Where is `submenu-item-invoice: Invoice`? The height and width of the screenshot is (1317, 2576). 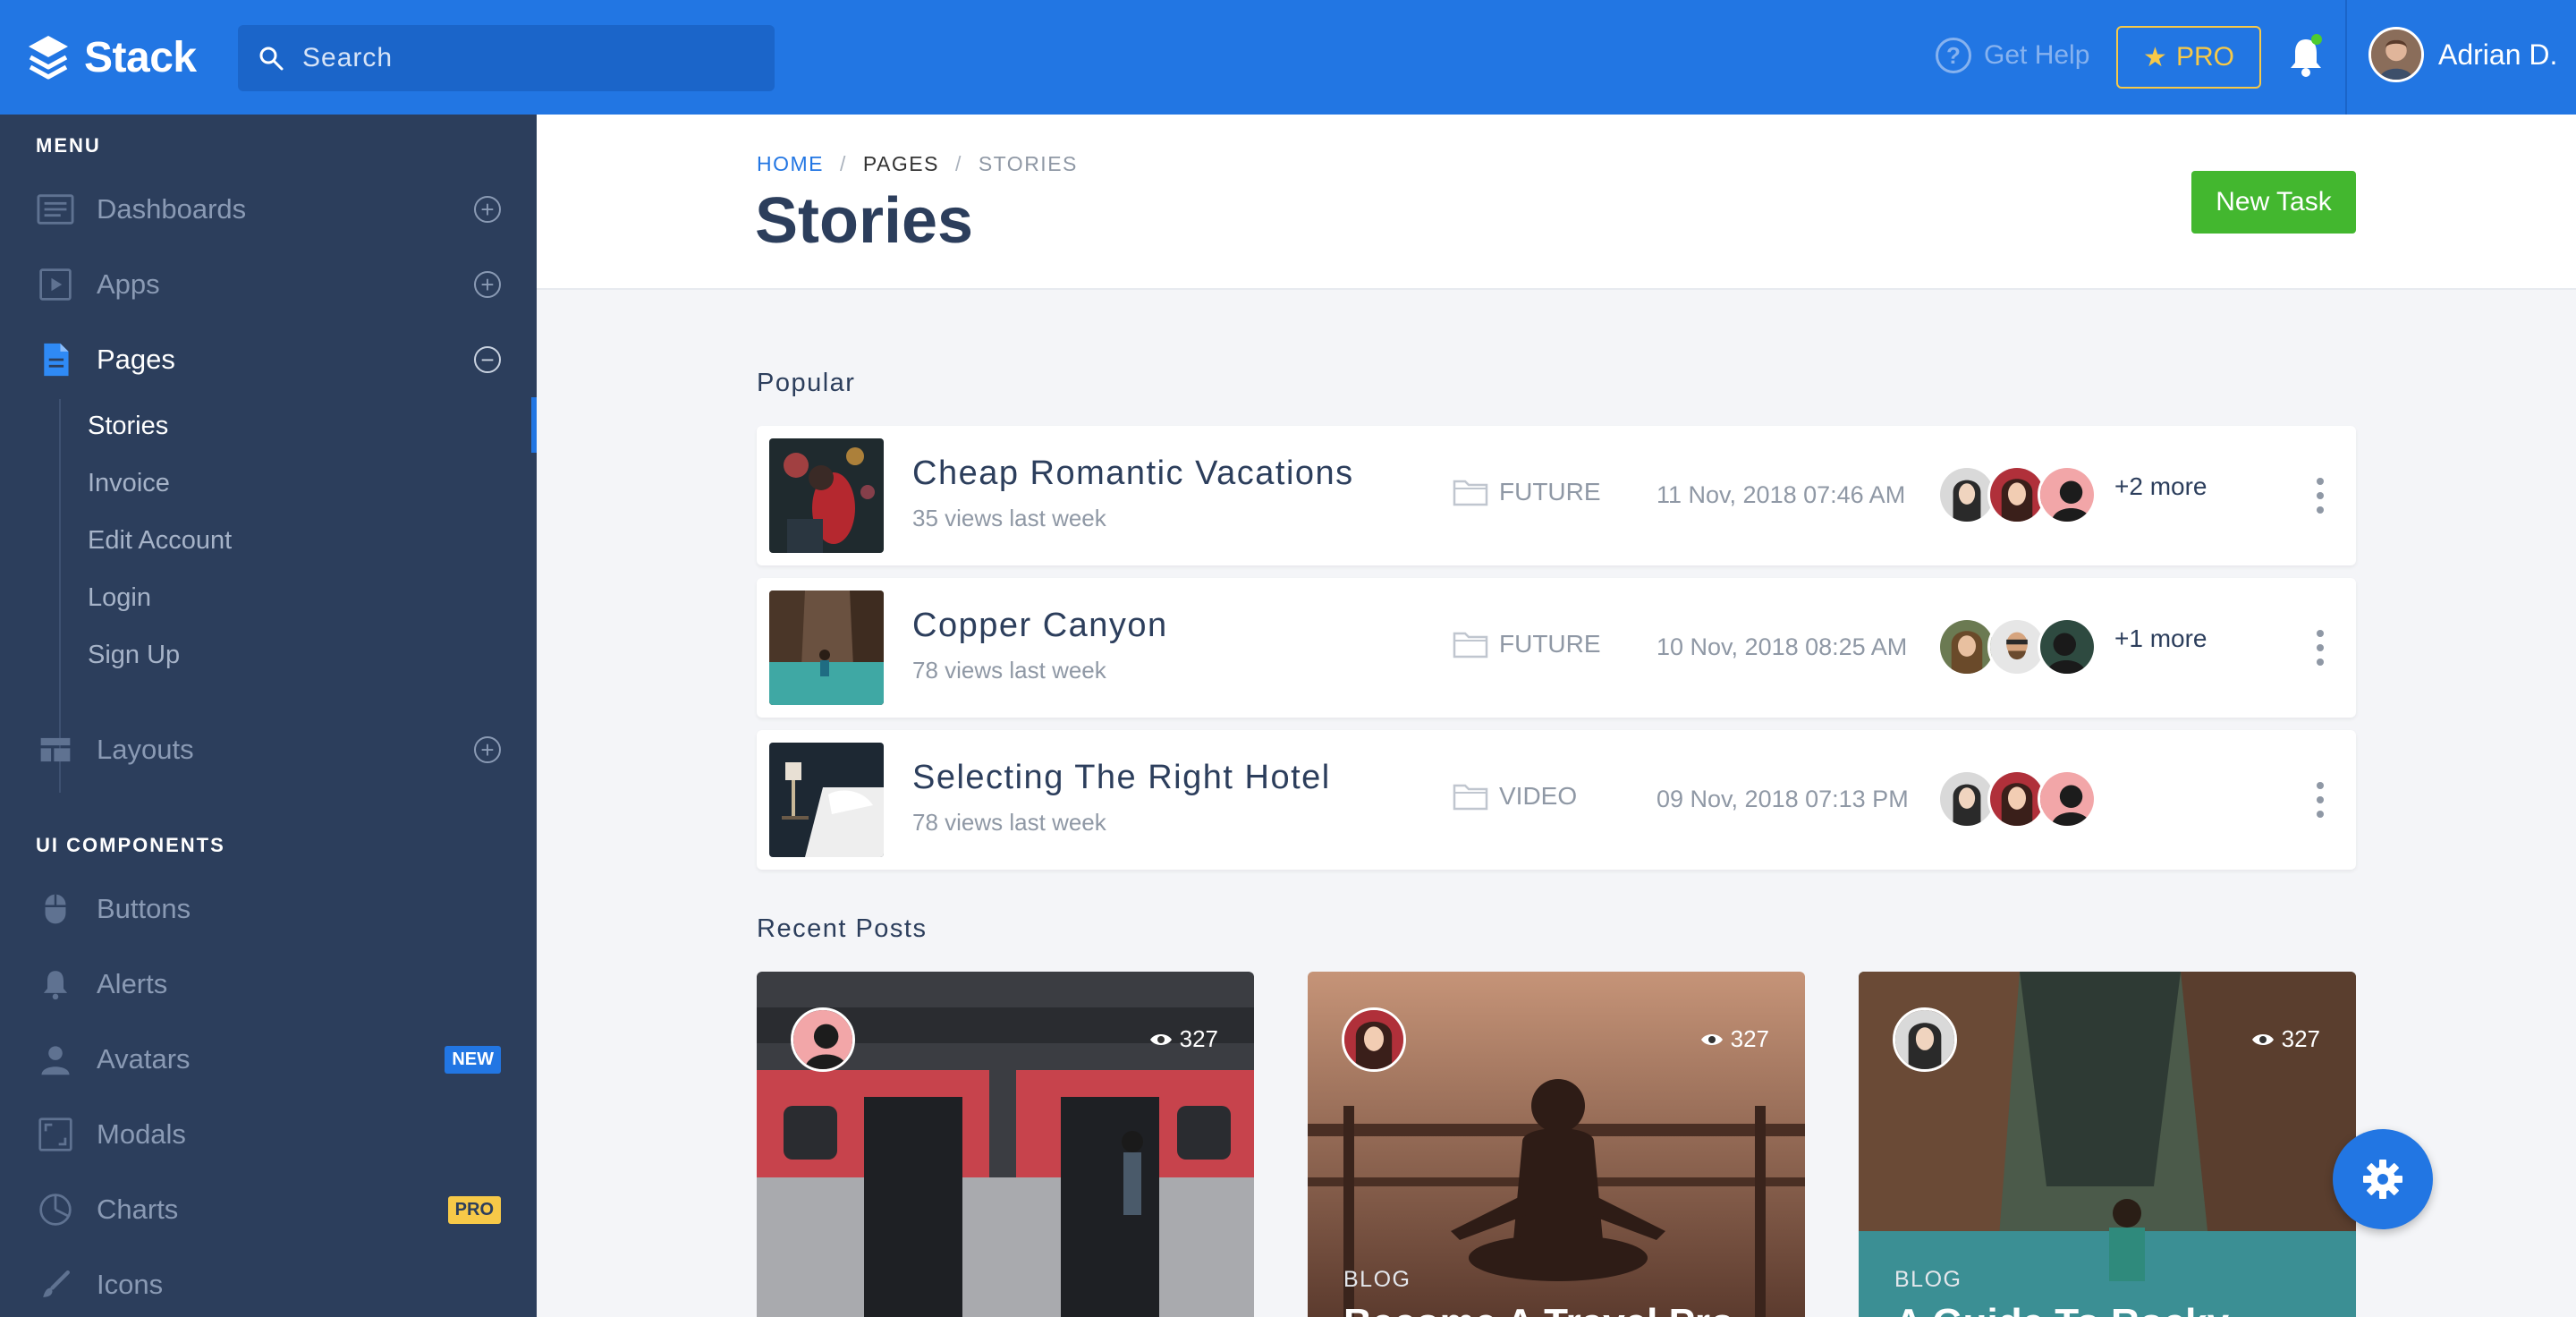 submenu-item-invoice: Invoice is located at coordinates (129, 483).